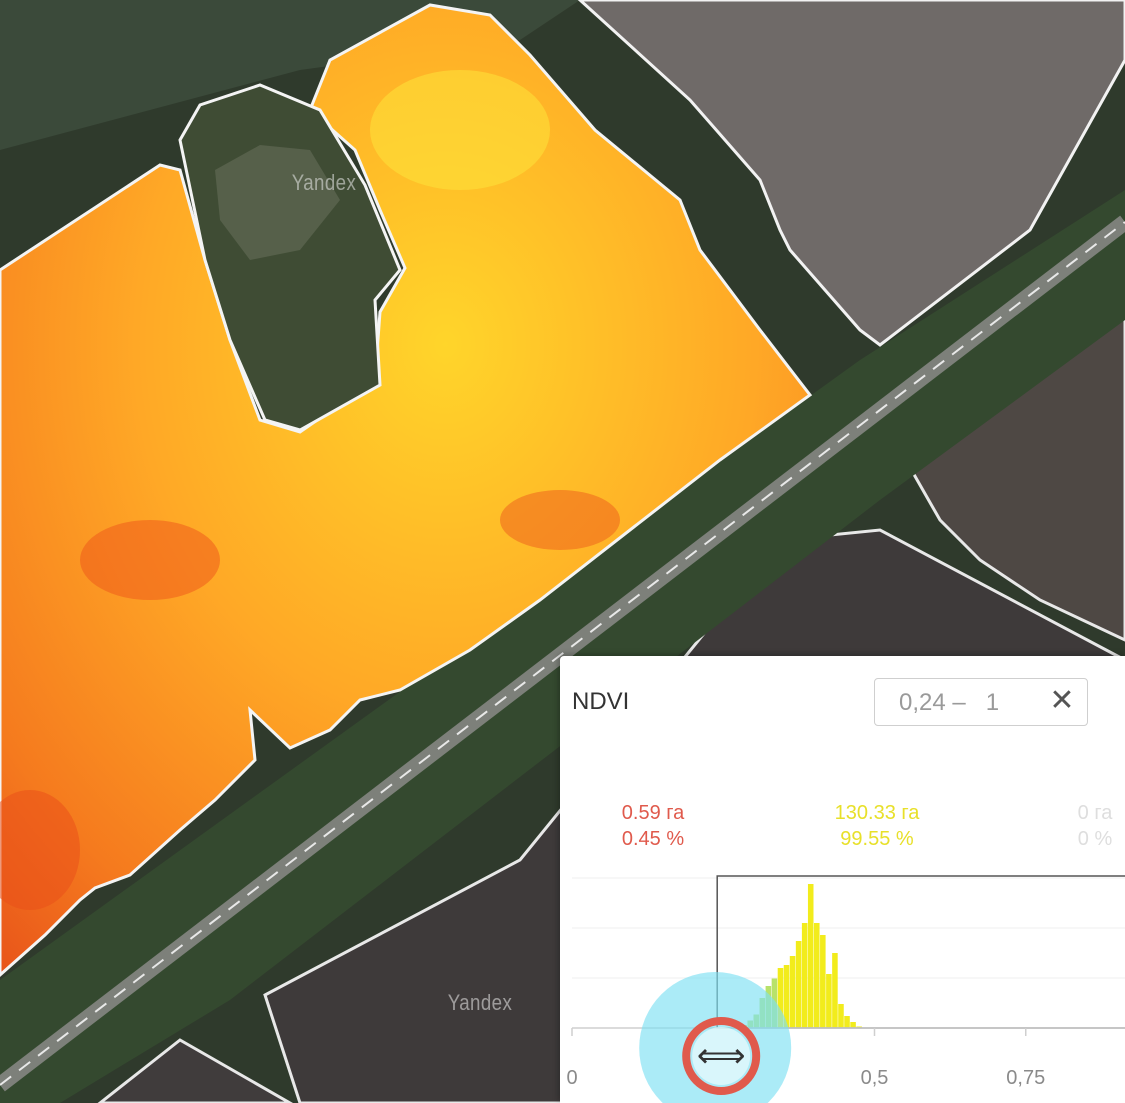 The width and height of the screenshot is (1125, 1103). What do you see at coordinates (877, 826) in the screenshot?
I see `stat-in-range: 130.33 га 99.55 %` at bounding box center [877, 826].